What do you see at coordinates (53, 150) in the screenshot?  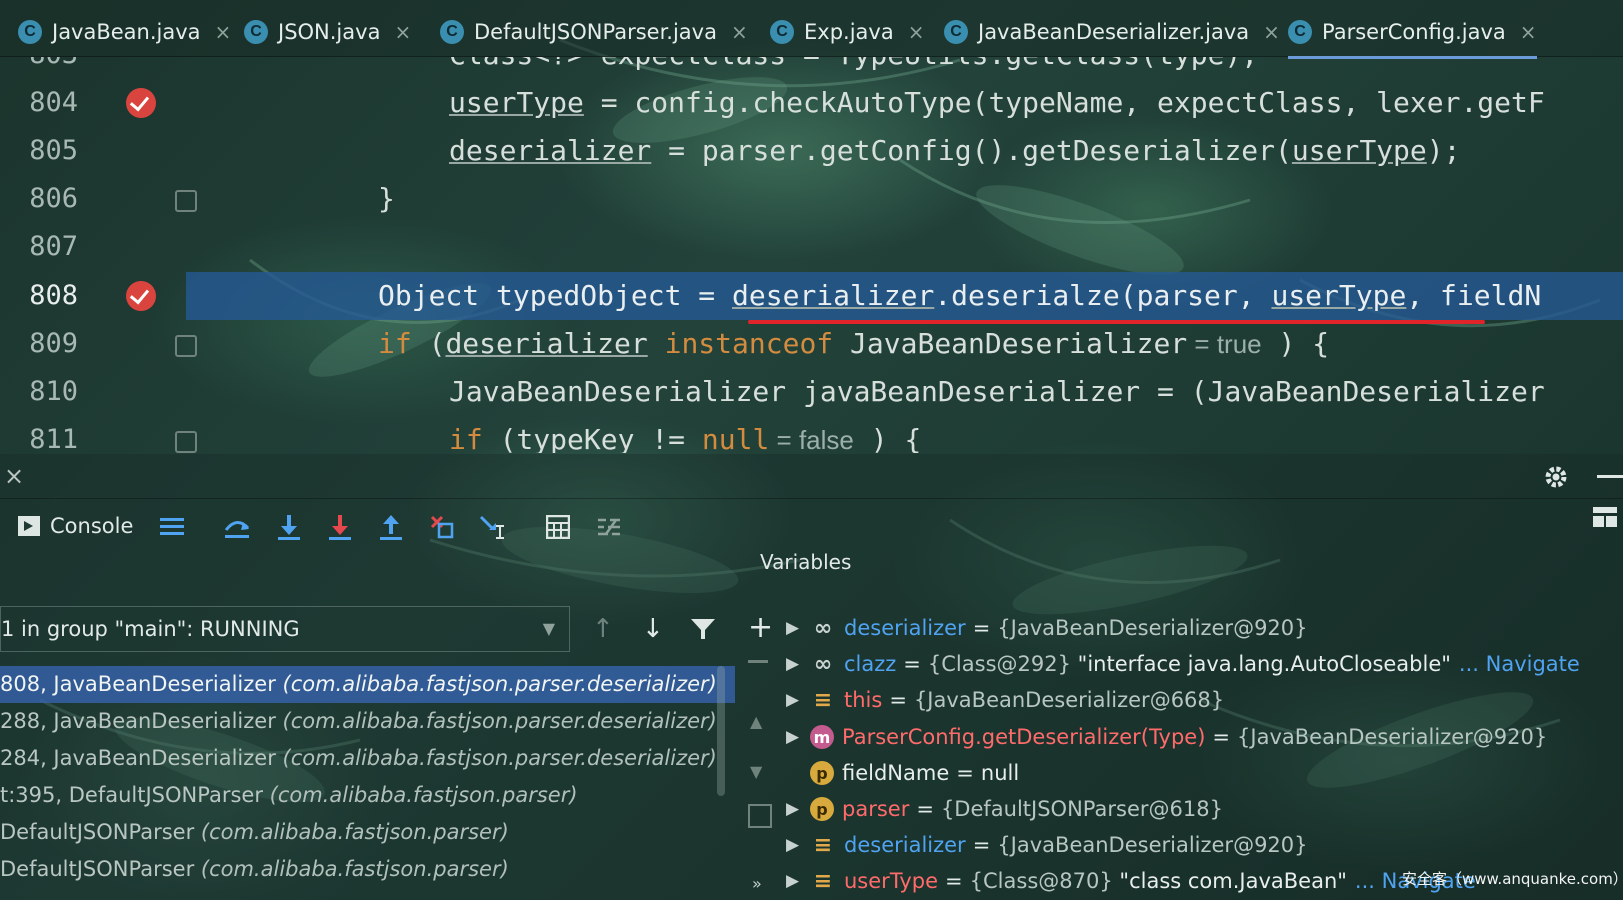 I see `line-number: 805` at bounding box center [53, 150].